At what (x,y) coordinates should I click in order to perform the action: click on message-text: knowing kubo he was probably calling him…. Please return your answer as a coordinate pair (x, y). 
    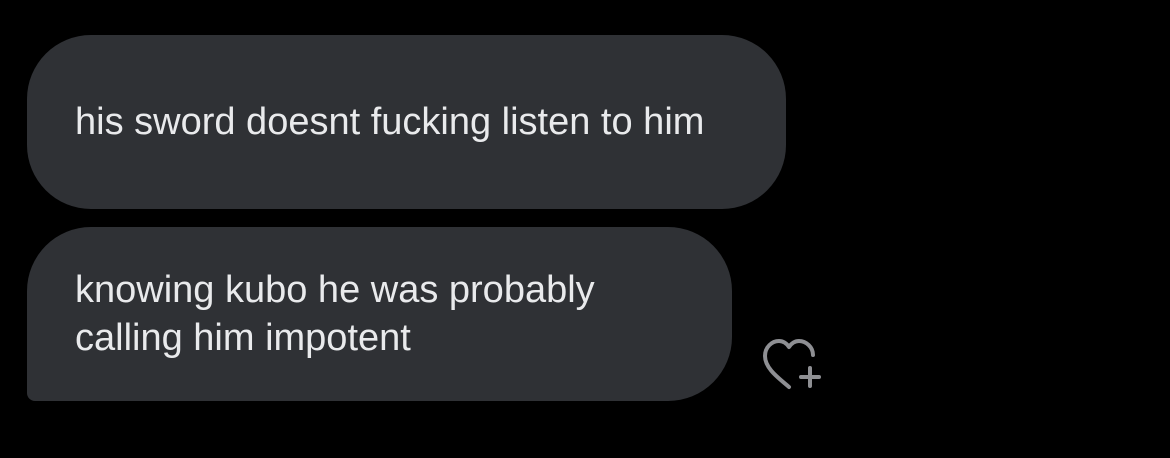
    Looking at the image, I should click on (335, 314).